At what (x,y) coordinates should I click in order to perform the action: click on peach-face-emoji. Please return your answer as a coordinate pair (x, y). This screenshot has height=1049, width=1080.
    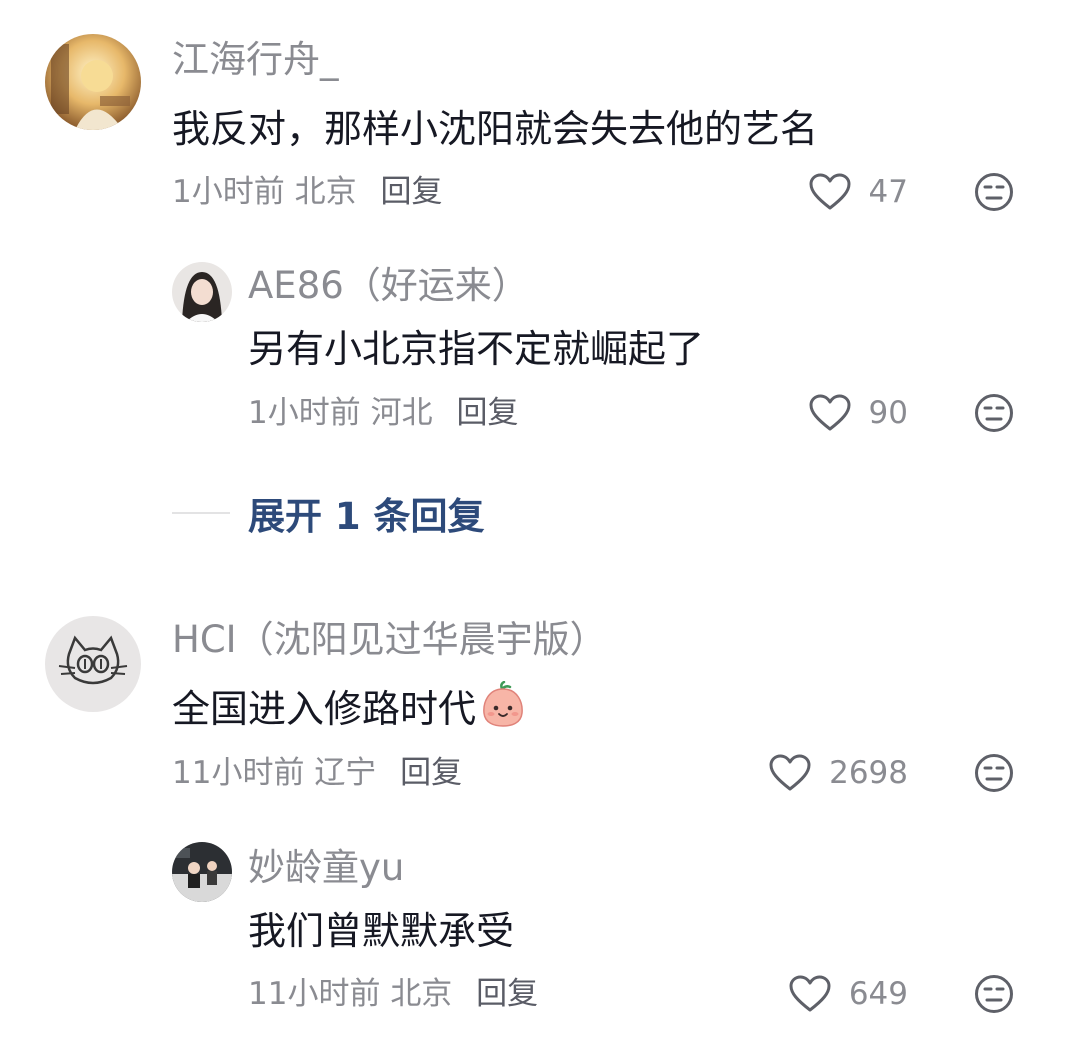
    Looking at the image, I should click on (503, 708).